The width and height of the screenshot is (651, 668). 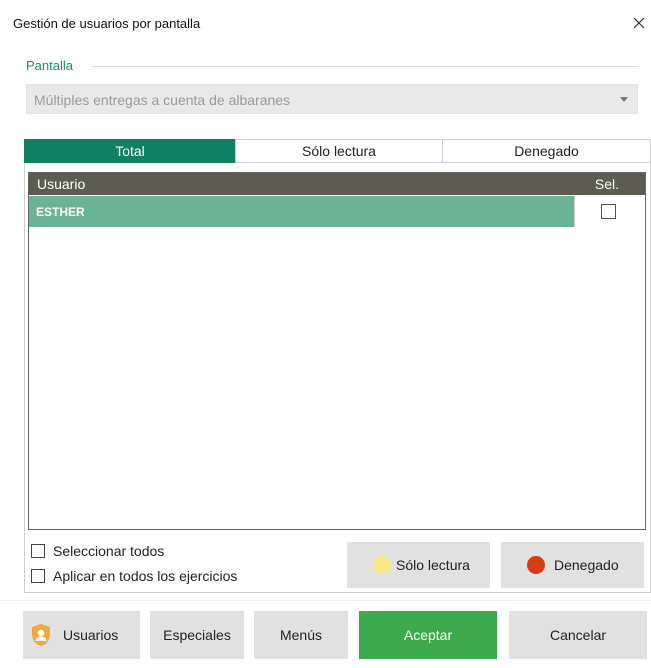 I want to click on close-button, so click(x=639, y=23).